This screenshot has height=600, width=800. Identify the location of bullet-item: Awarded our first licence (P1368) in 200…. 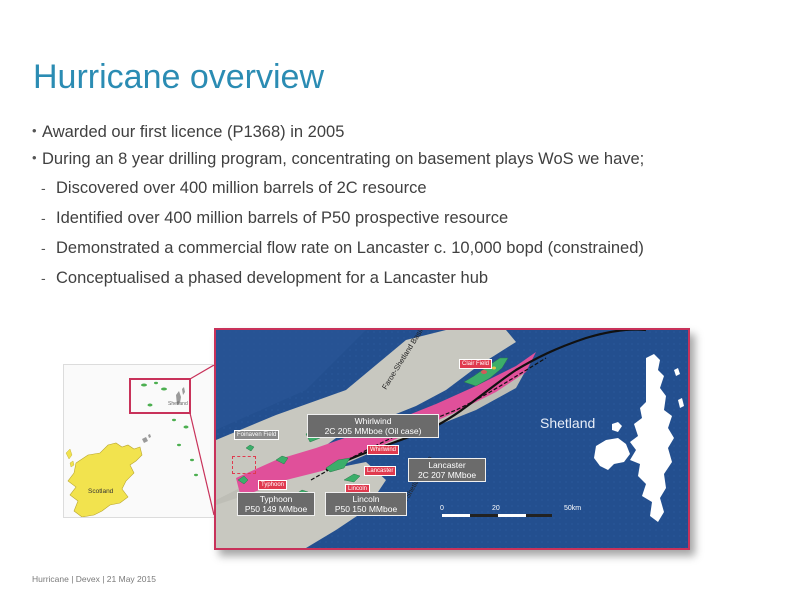
(402, 131).